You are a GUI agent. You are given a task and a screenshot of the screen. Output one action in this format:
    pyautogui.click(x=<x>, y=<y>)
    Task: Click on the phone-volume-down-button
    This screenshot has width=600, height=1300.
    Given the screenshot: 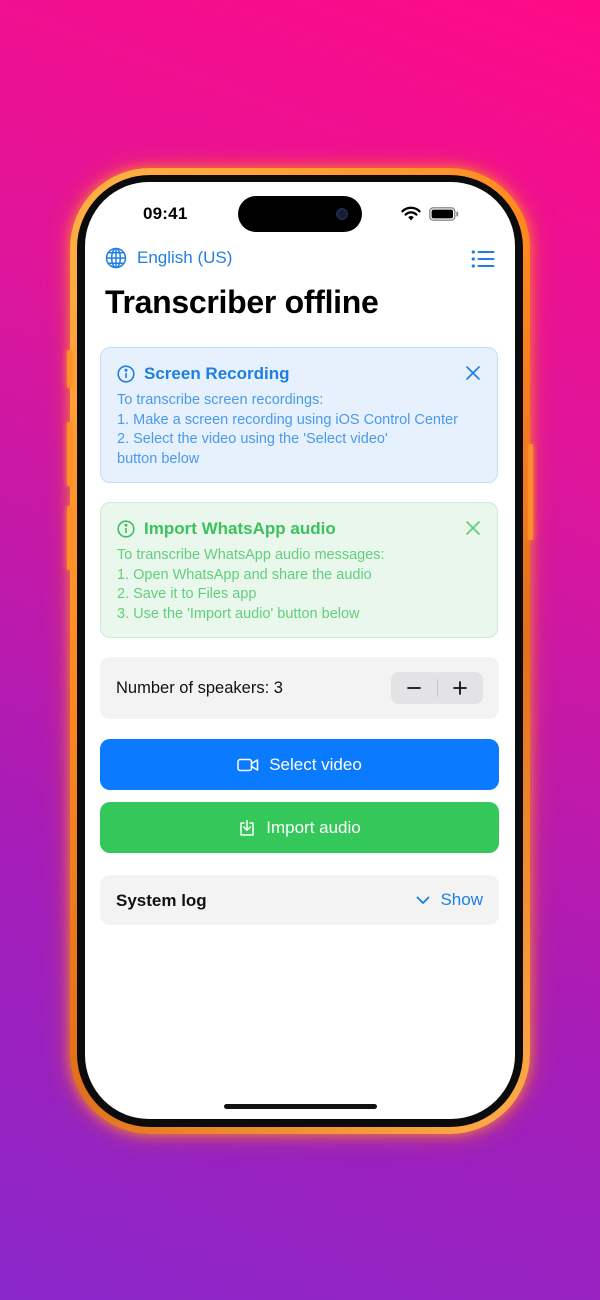 What is the action you would take?
    pyautogui.click(x=69, y=538)
    